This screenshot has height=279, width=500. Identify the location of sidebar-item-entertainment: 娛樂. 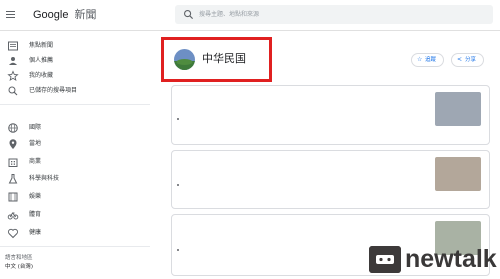
(75, 197).